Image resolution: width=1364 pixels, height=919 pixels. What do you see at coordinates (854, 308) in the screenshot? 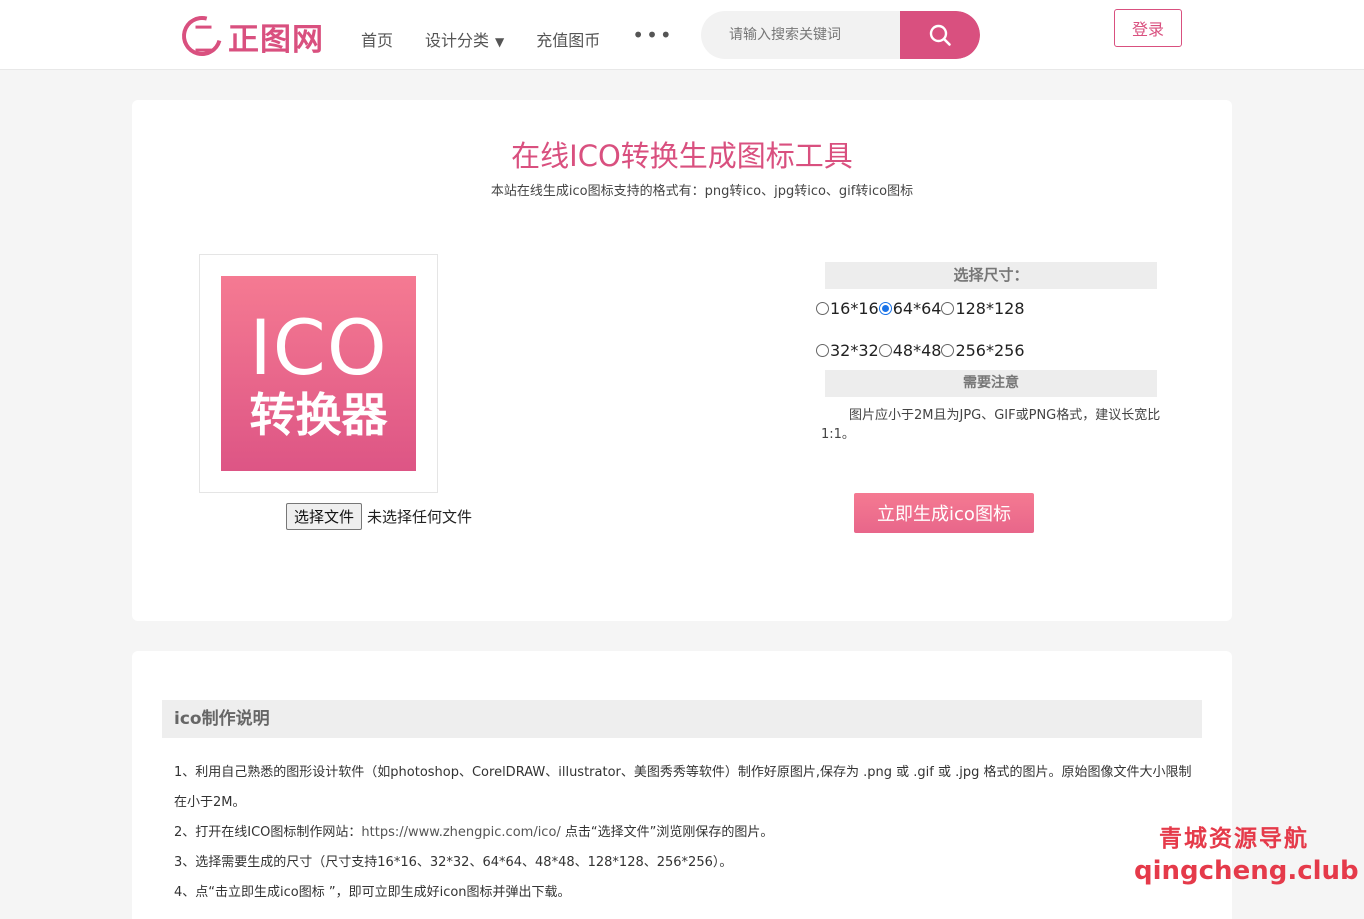
I see `size-label-16: 16*16` at bounding box center [854, 308].